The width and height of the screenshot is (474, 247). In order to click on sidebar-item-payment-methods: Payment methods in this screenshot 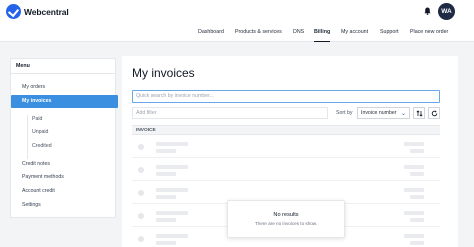, I will do `click(43, 177)`.